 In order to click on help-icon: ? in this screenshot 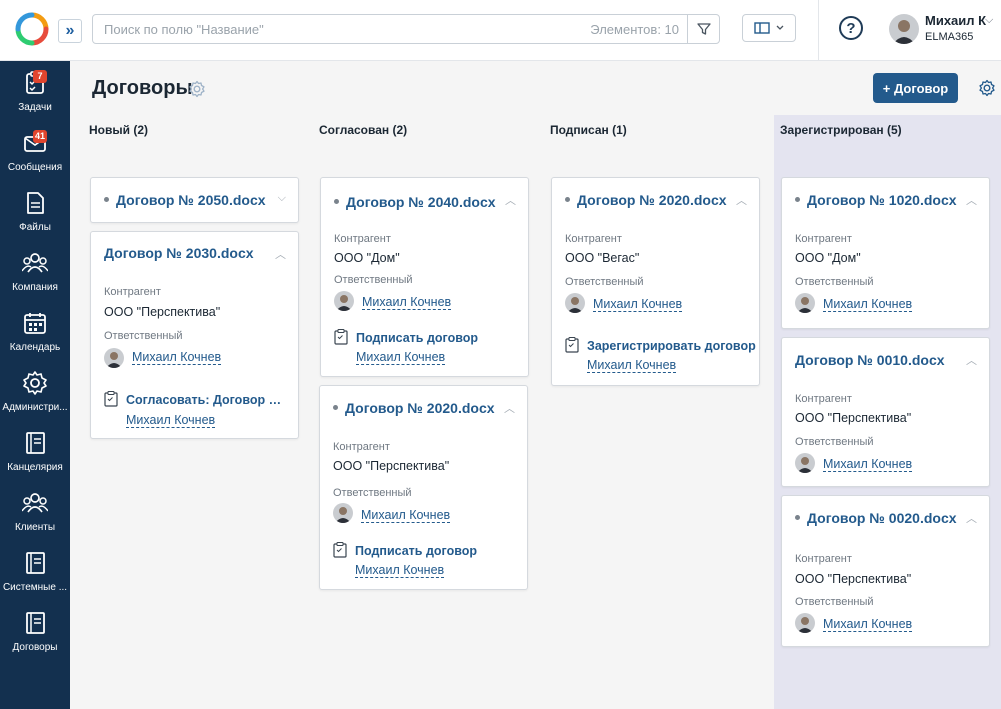, I will do `click(851, 28)`.